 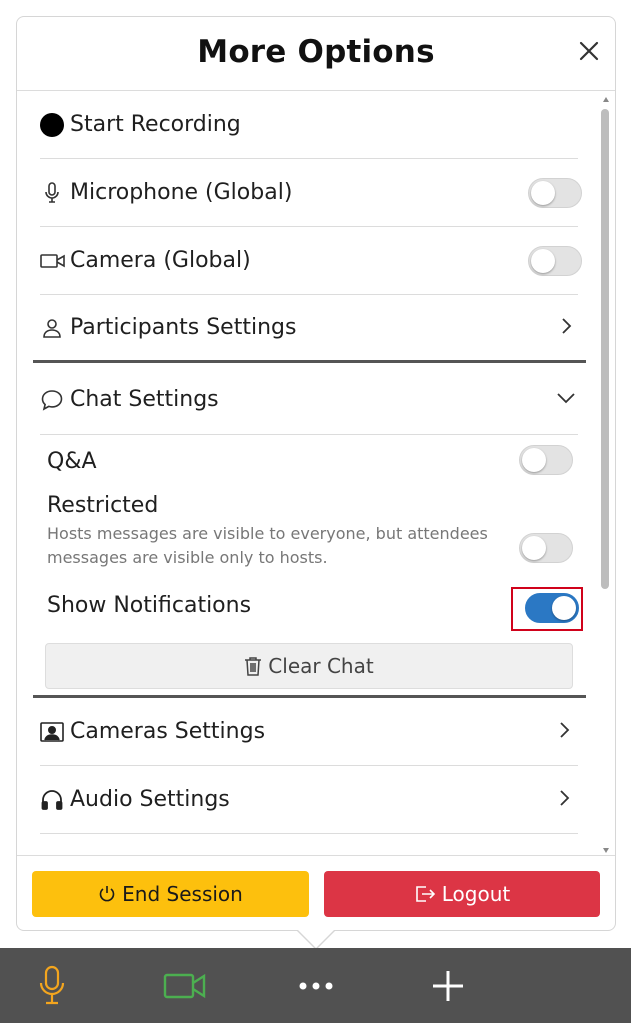 What do you see at coordinates (321, 666) in the screenshot?
I see `clear-chat-label: Clear Chat` at bounding box center [321, 666].